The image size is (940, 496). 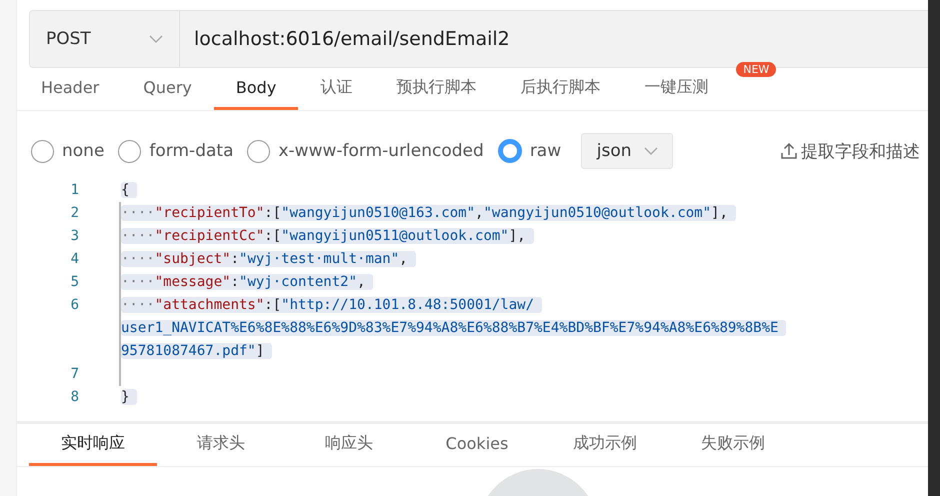 I want to click on radio-label: none, so click(x=83, y=151).